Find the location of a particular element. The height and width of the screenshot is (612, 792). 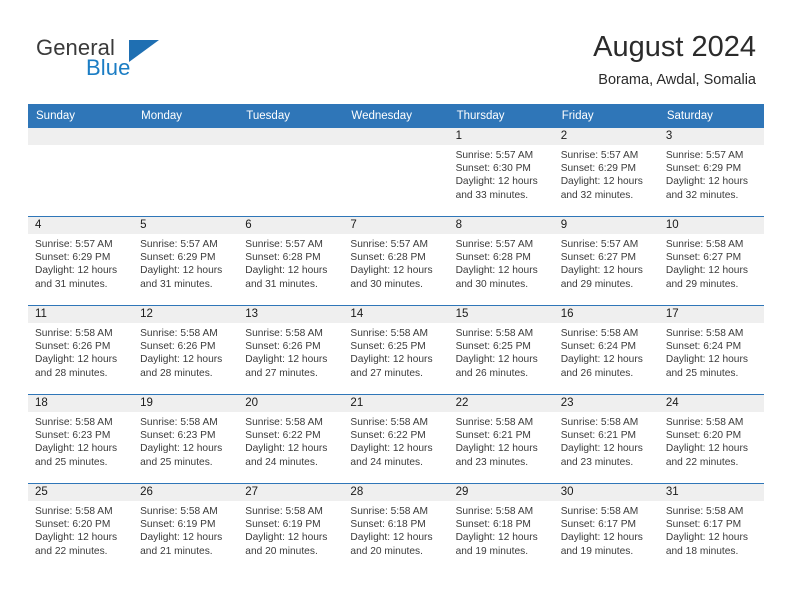

day-sunset-text: Sunset: 6:24 PM is located at coordinates (598, 347).